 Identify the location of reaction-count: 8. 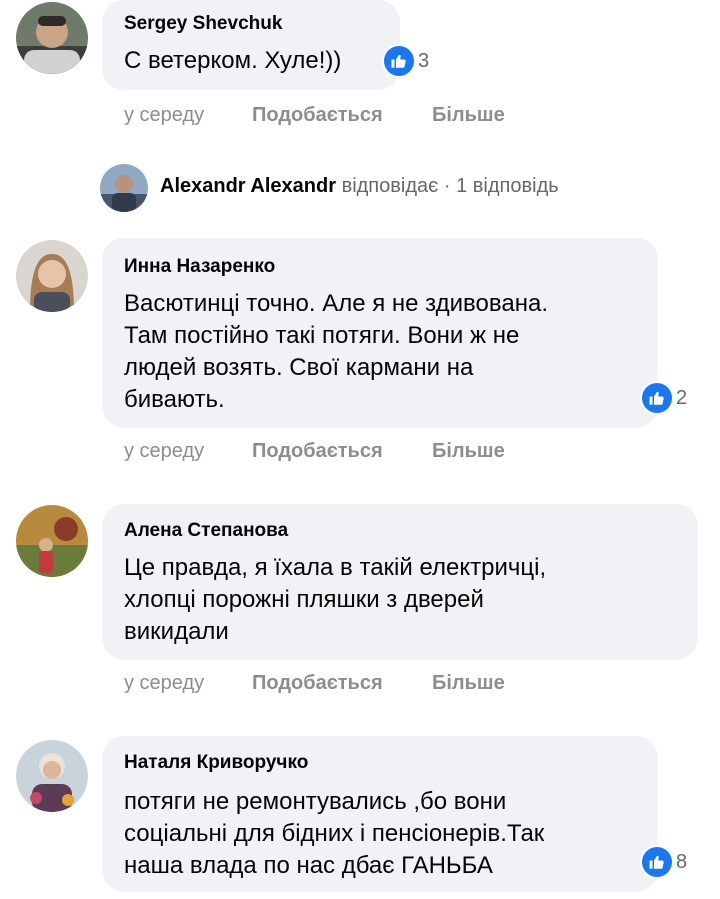
(682, 861).